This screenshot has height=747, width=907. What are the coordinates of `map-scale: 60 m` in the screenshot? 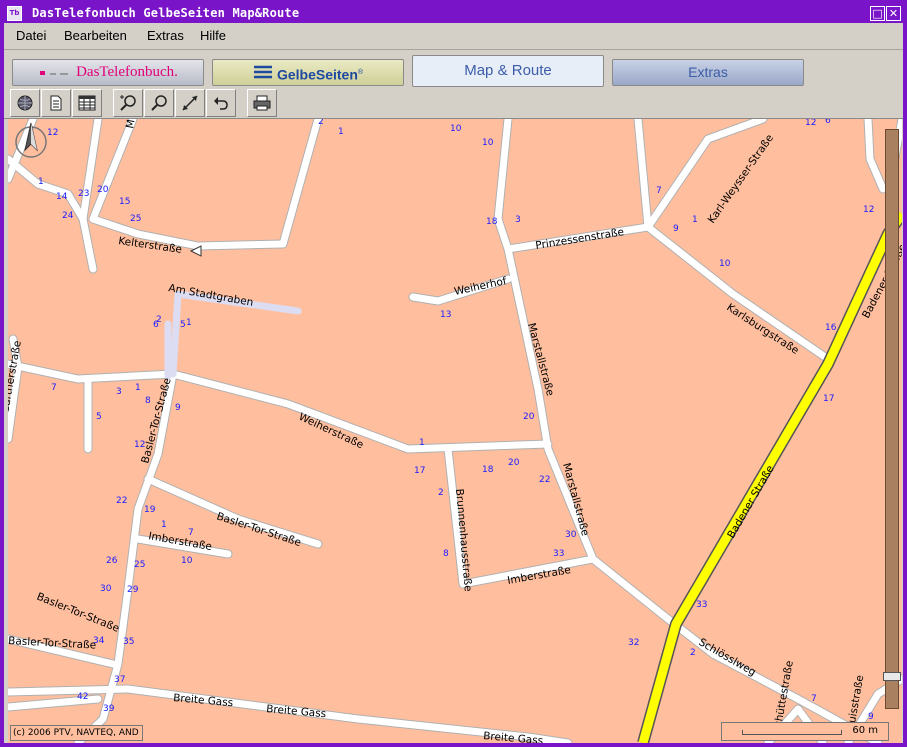 It's located at (805, 731).